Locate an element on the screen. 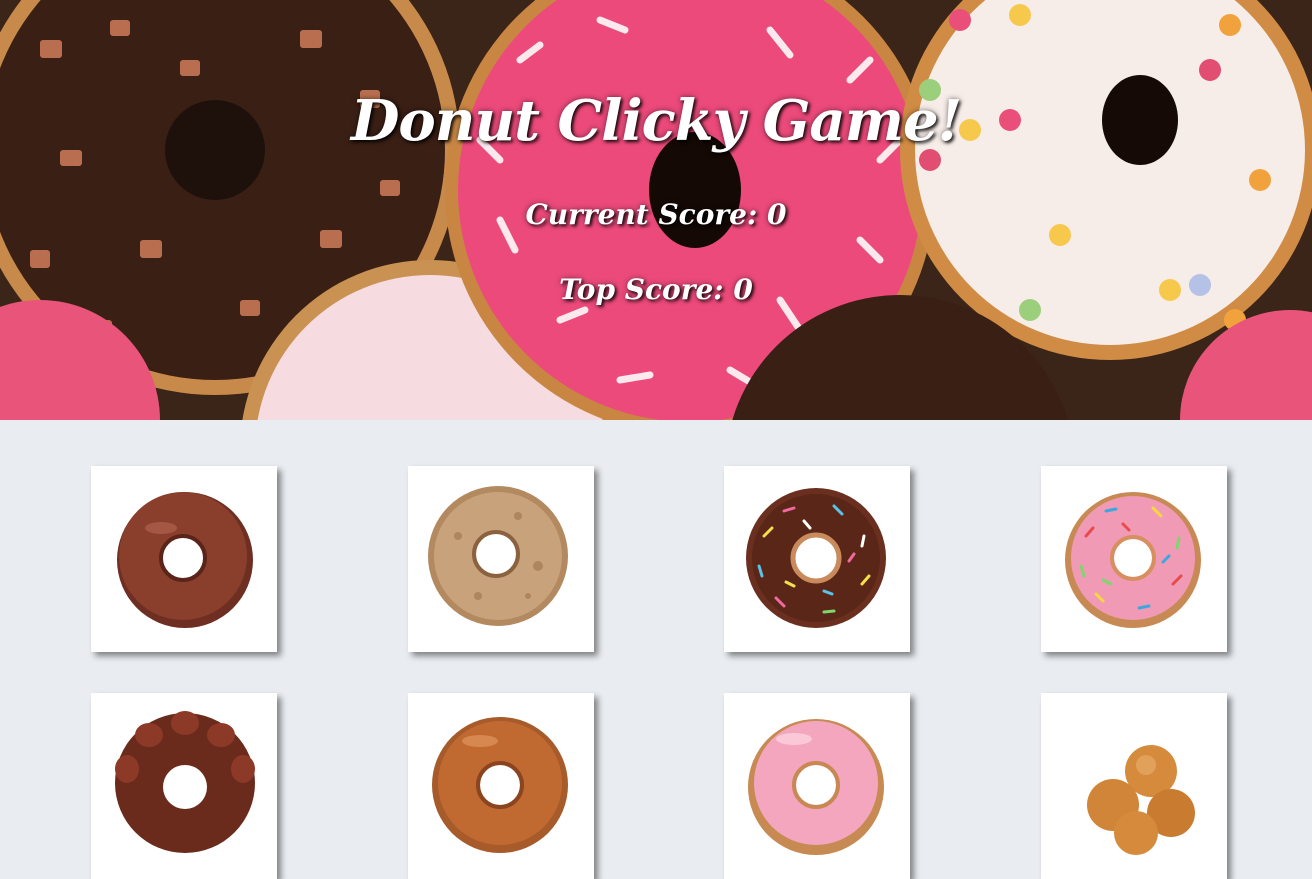 The image size is (1312, 879). caramel-glazed-donut-image is located at coordinates (500, 785).